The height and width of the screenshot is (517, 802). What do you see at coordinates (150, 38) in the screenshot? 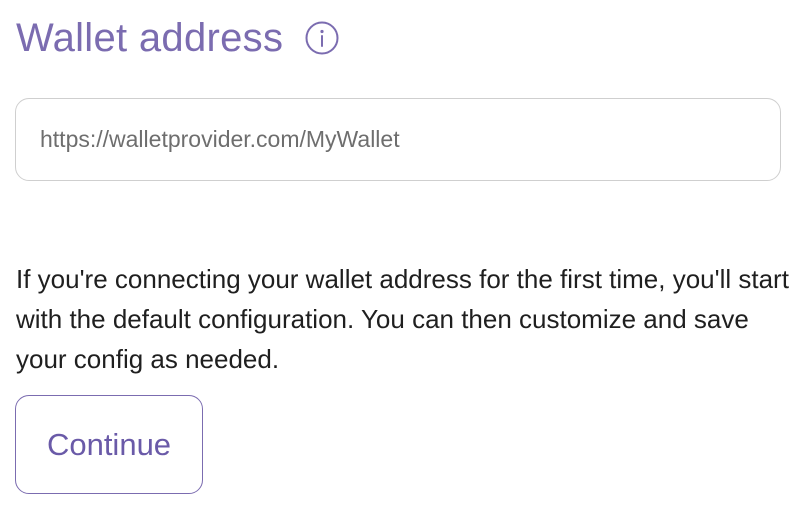
I see `page-title: Wallet address` at bounding box center [150, 38].